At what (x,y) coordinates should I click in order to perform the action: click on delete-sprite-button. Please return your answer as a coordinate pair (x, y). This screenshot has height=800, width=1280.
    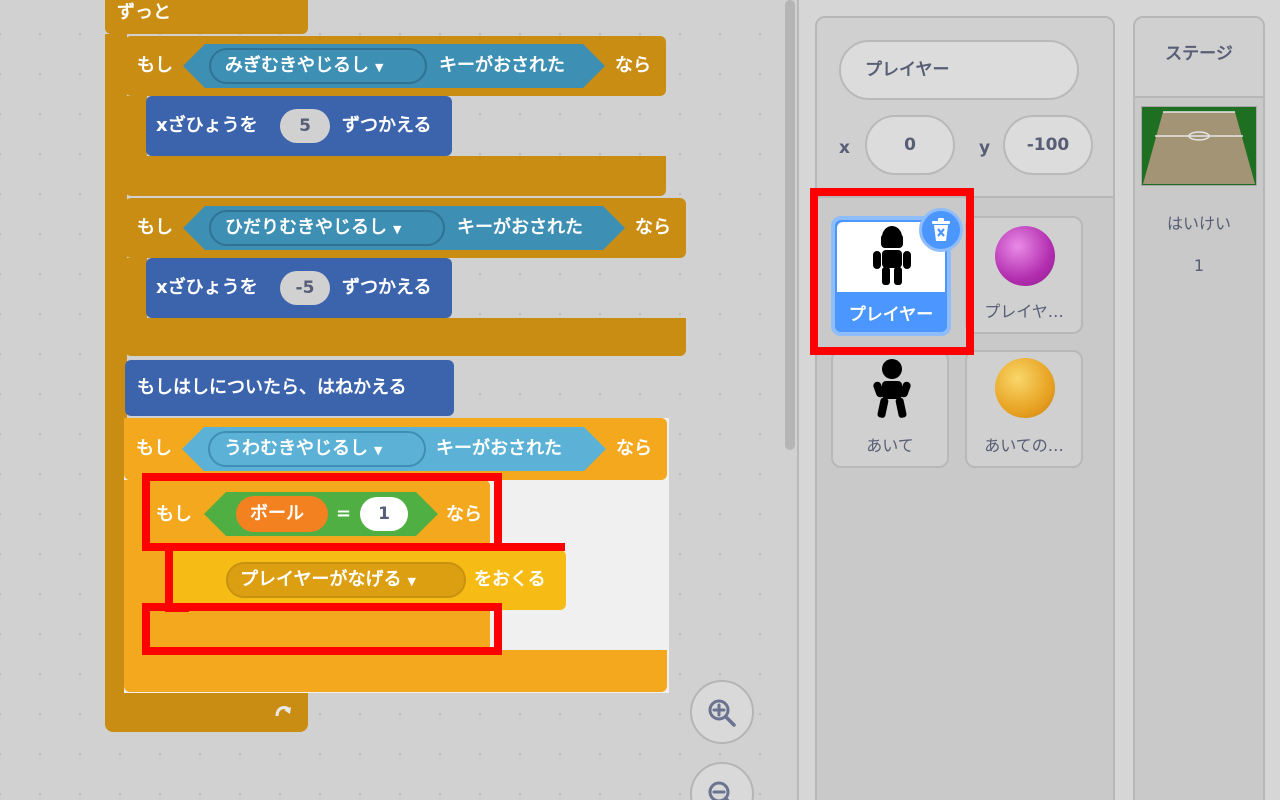
    Looking at the image, I should click on (941, 230).